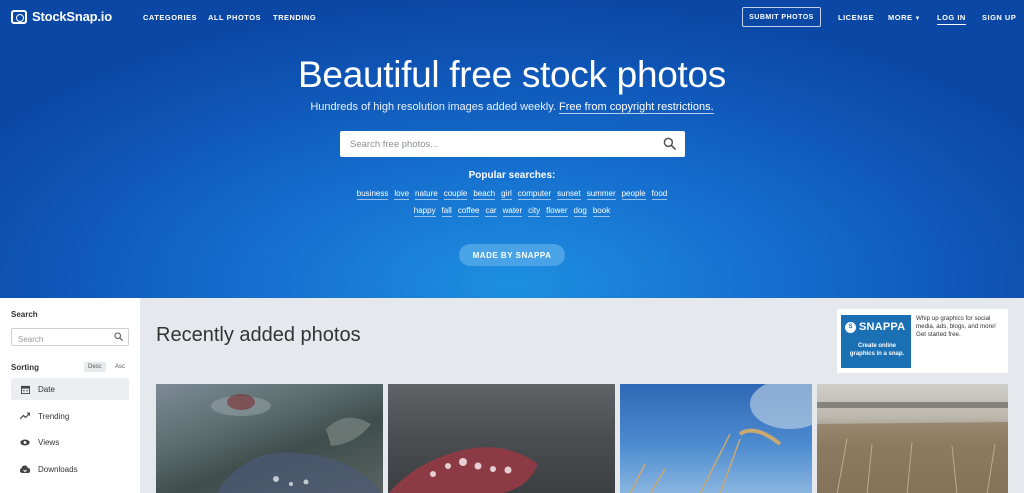 The width and height of the screenshot is (1024, 493). I want to click on sort-item-downloads: Downloads, so click(70, 469).